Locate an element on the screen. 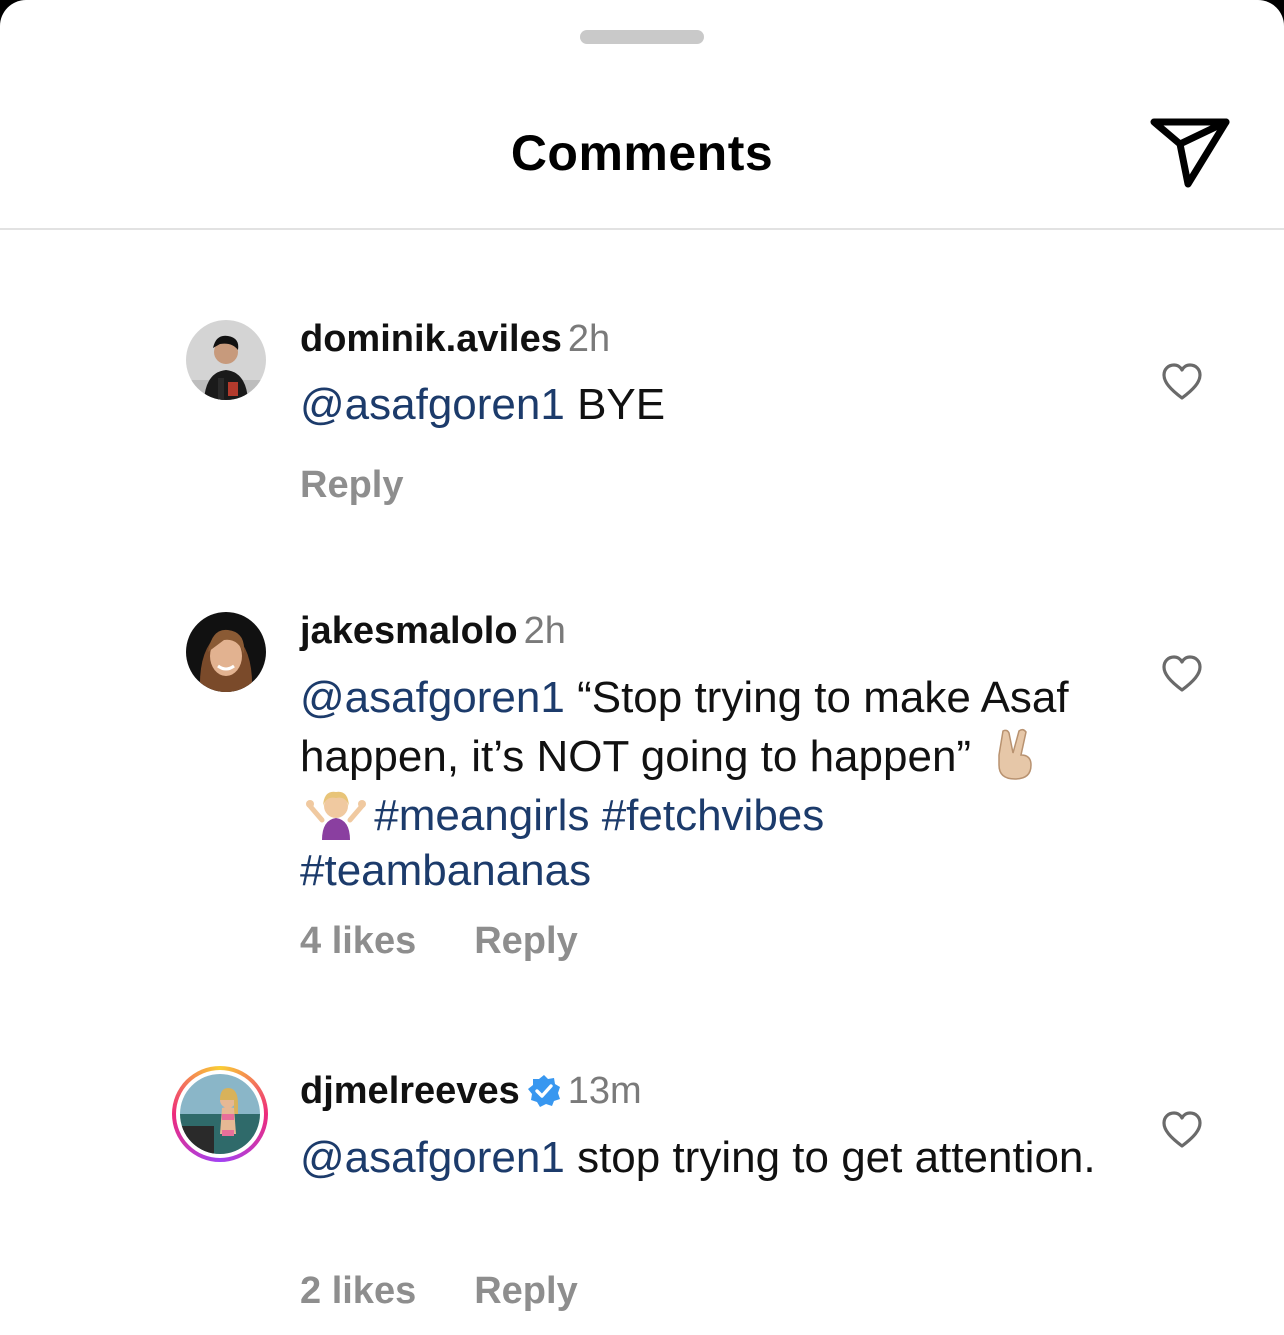 This screenshot has width=1284, height=1335. comment-header: jakesmalolo 2h is located at coordinates (433, 631).